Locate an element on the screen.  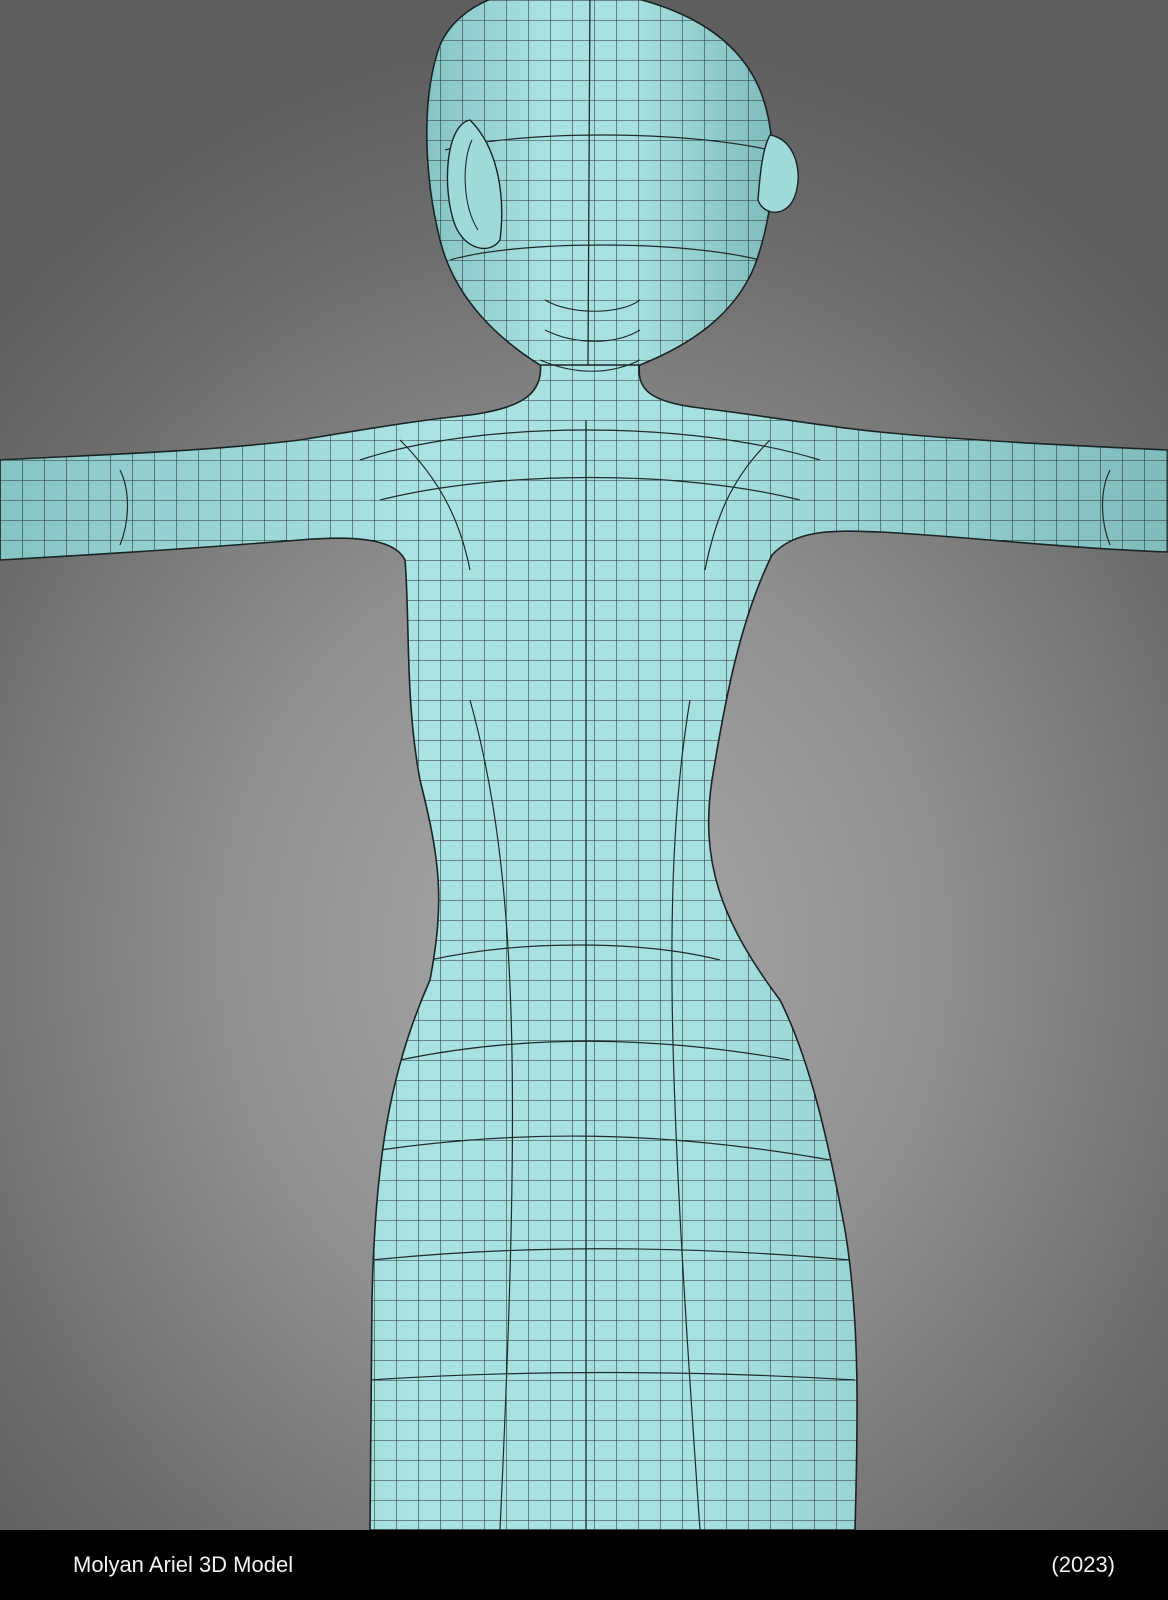
caption-year: (2023) is located at coordinates (1083, 1564).